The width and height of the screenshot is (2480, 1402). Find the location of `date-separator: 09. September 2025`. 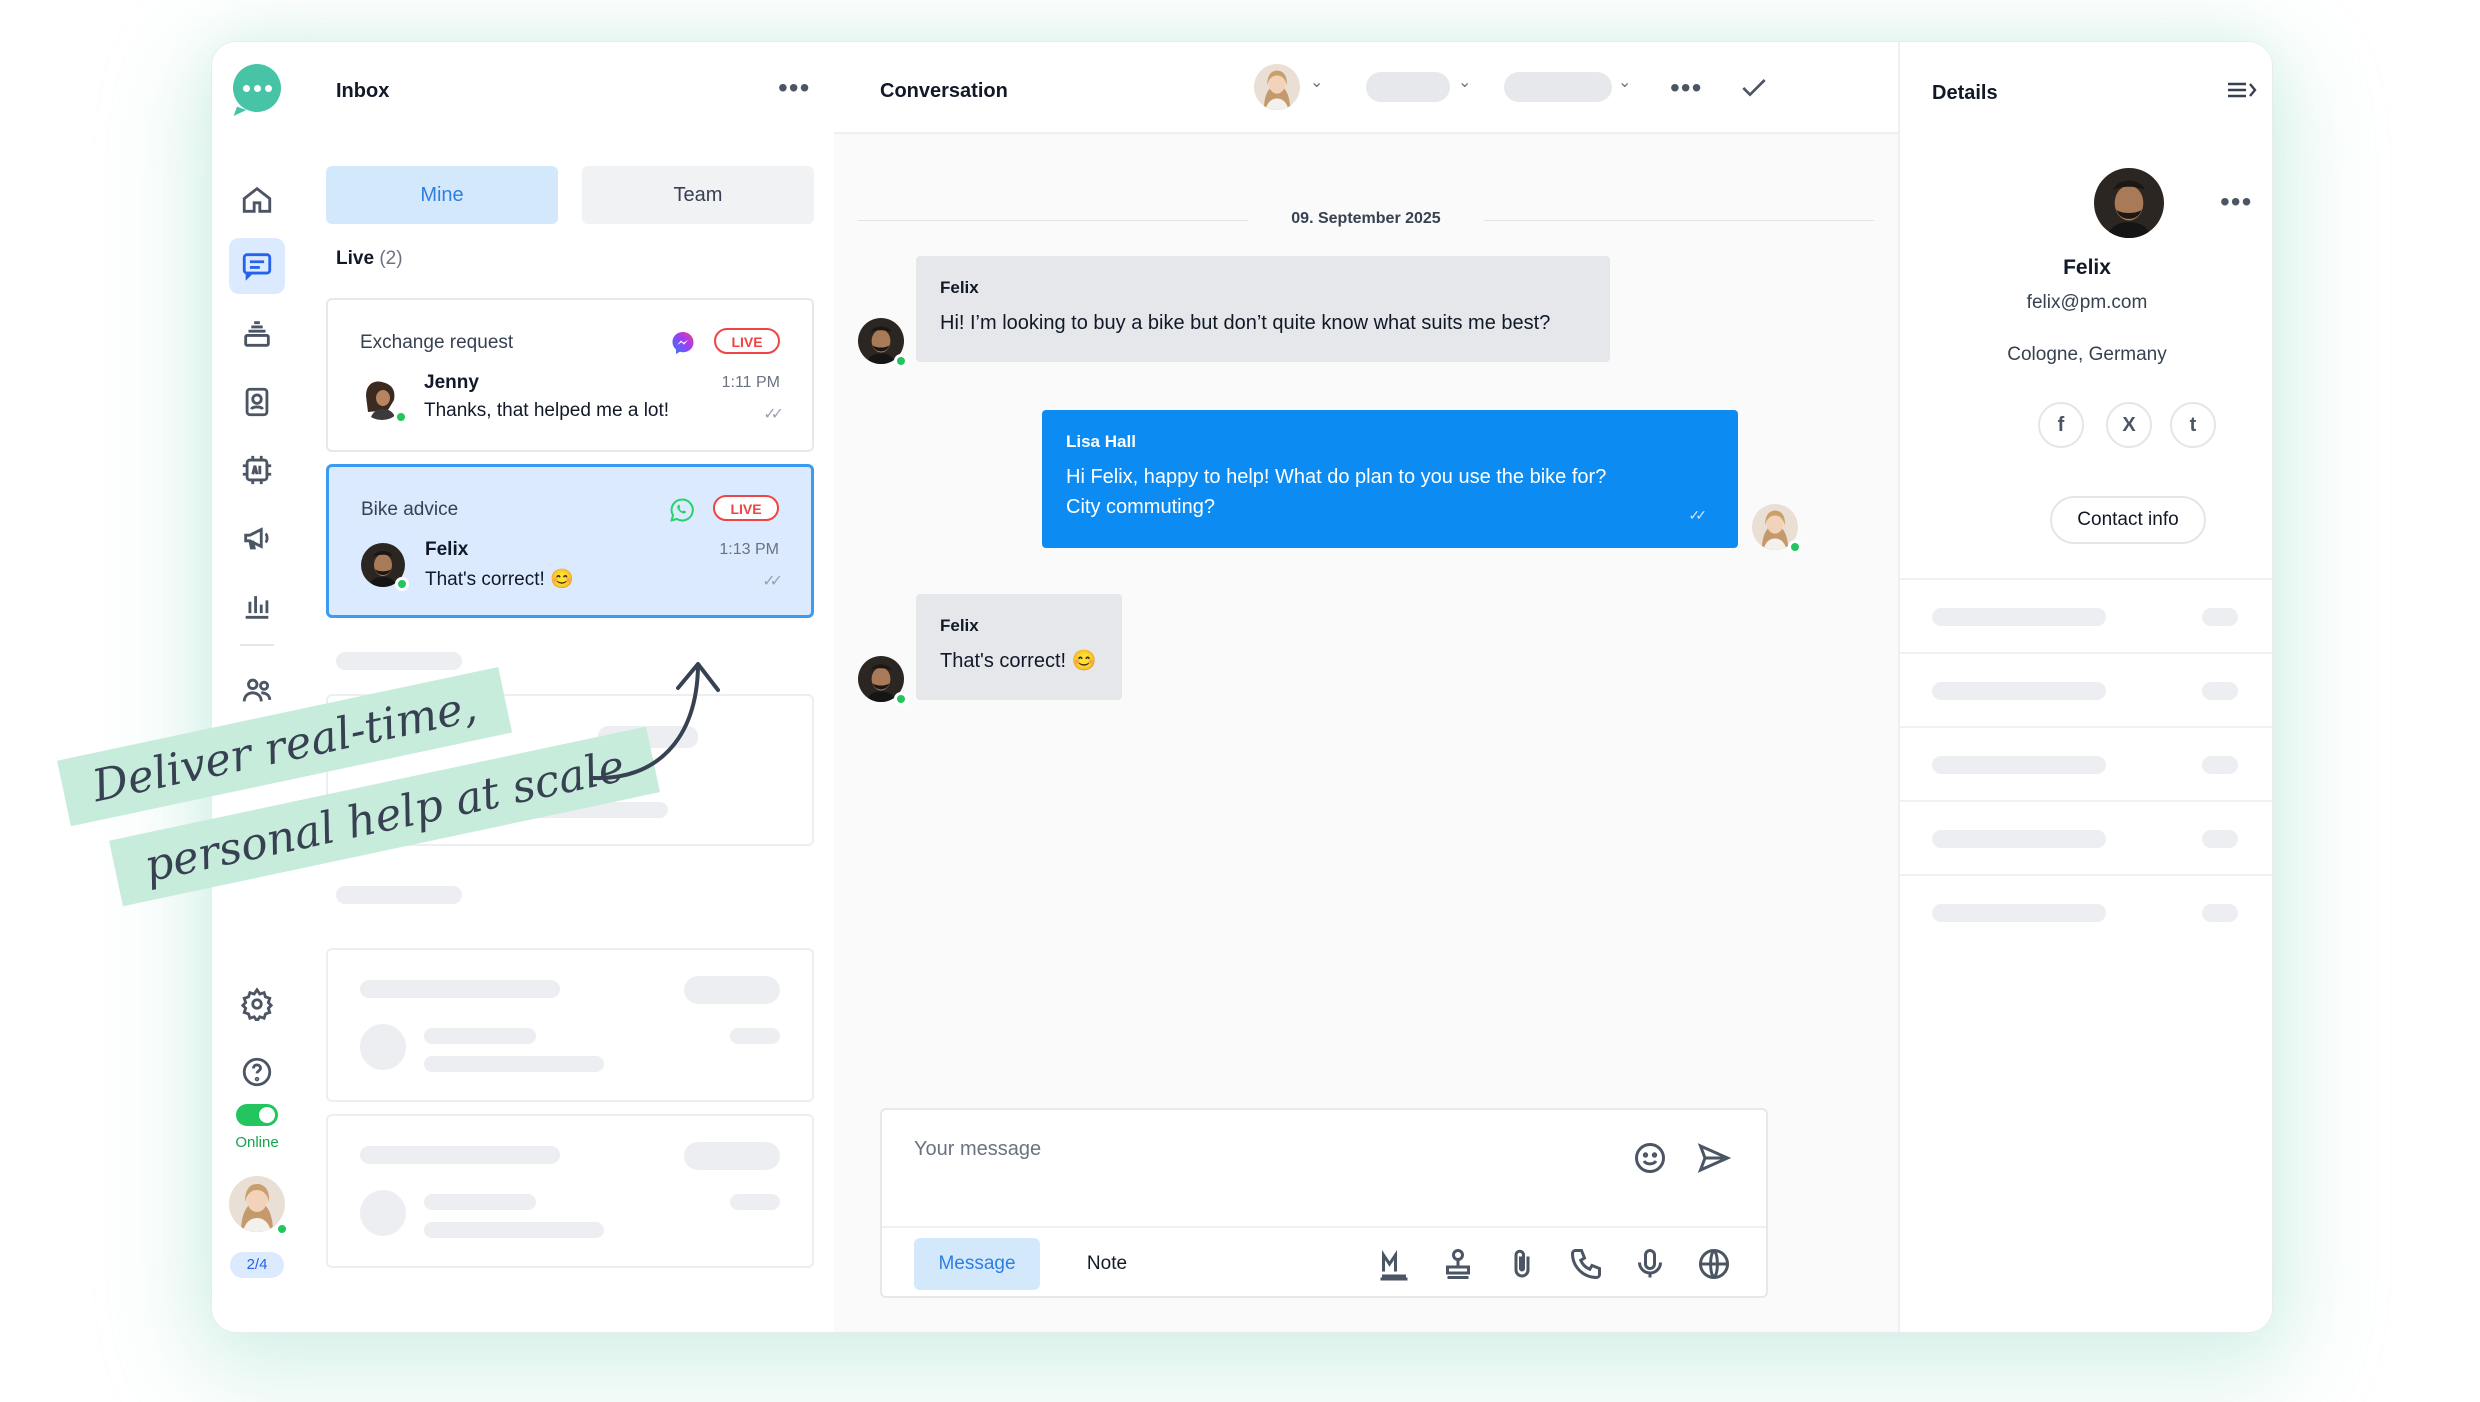

date-separator: 09. September 2025 is located at coordinates (1366, 220).